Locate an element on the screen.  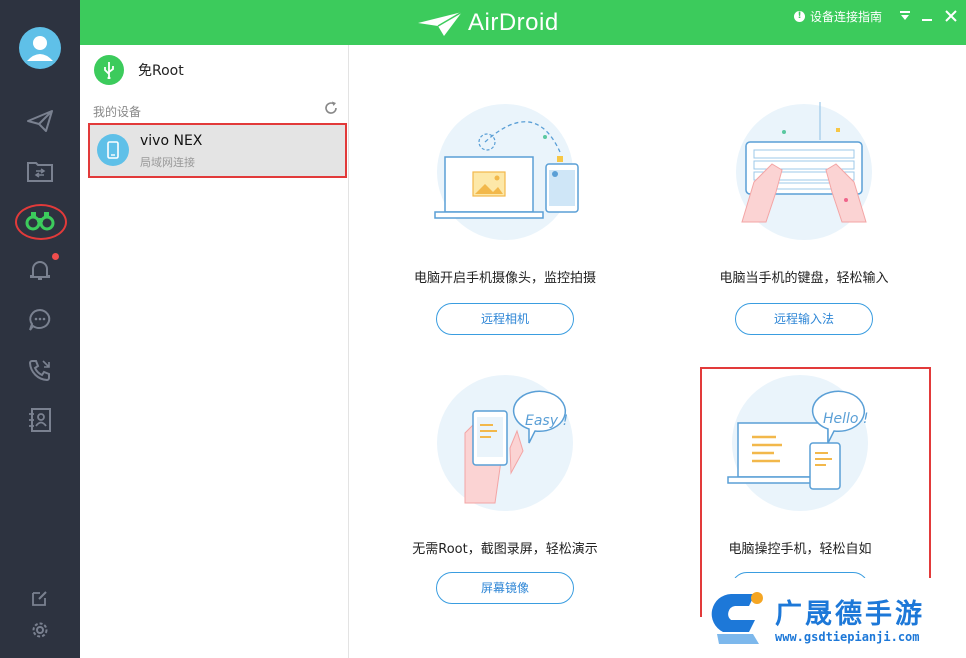
refresh-icon is located at coordinates (331, 107).